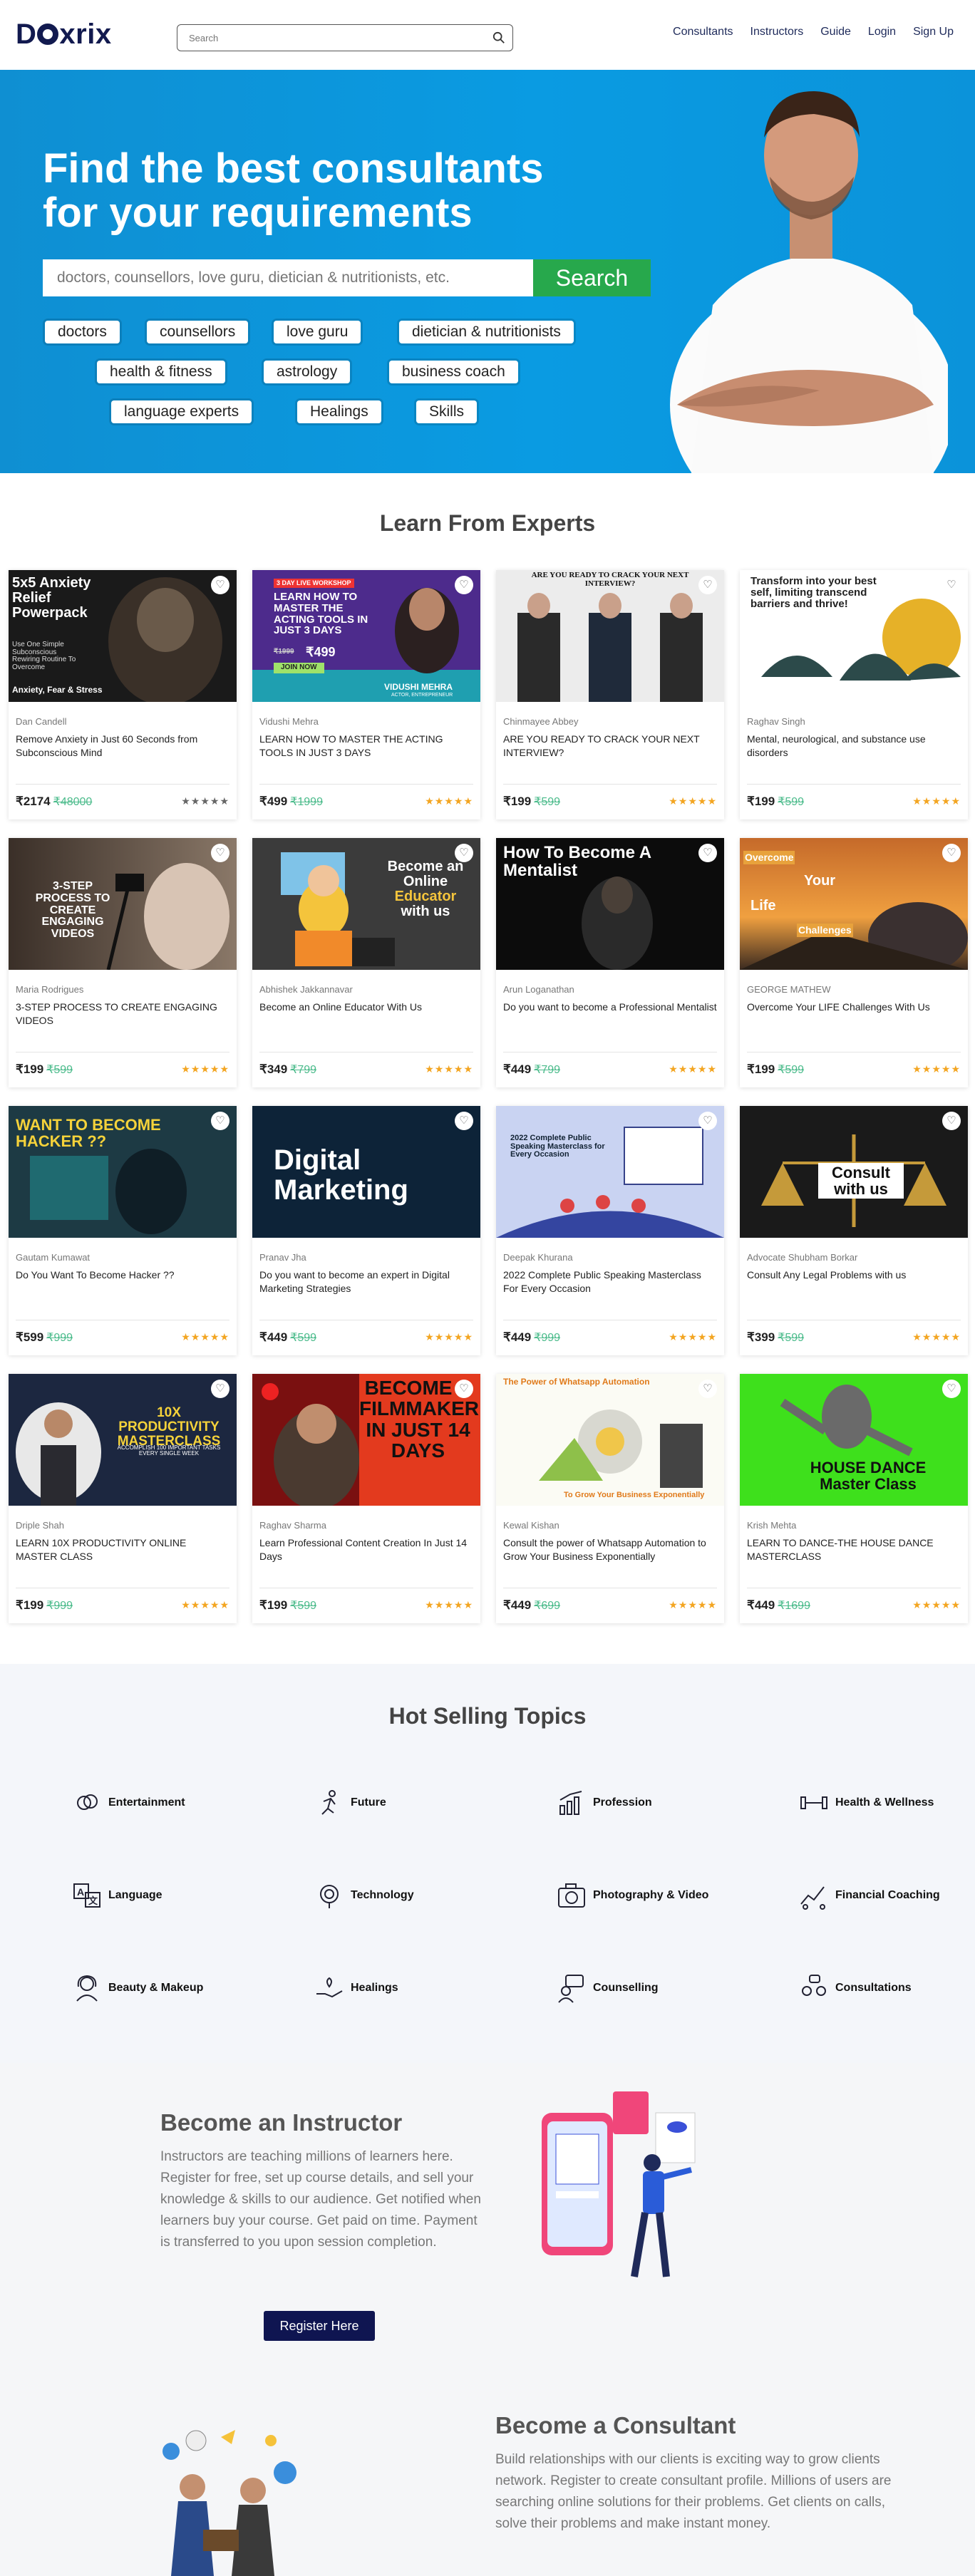  Describe the element at coordinates (45, 1338) in the screenshot. I see `course-price: ₹599 ₹999` at that location.